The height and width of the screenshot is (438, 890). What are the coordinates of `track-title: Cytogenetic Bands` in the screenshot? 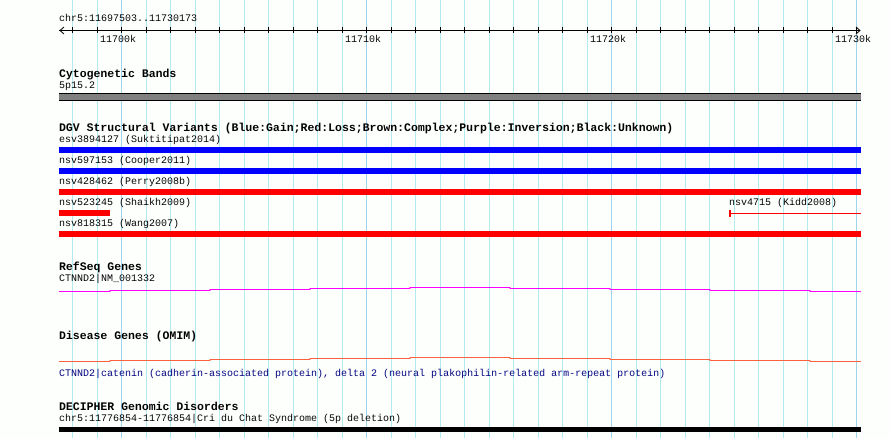 It's located at (117, 75).